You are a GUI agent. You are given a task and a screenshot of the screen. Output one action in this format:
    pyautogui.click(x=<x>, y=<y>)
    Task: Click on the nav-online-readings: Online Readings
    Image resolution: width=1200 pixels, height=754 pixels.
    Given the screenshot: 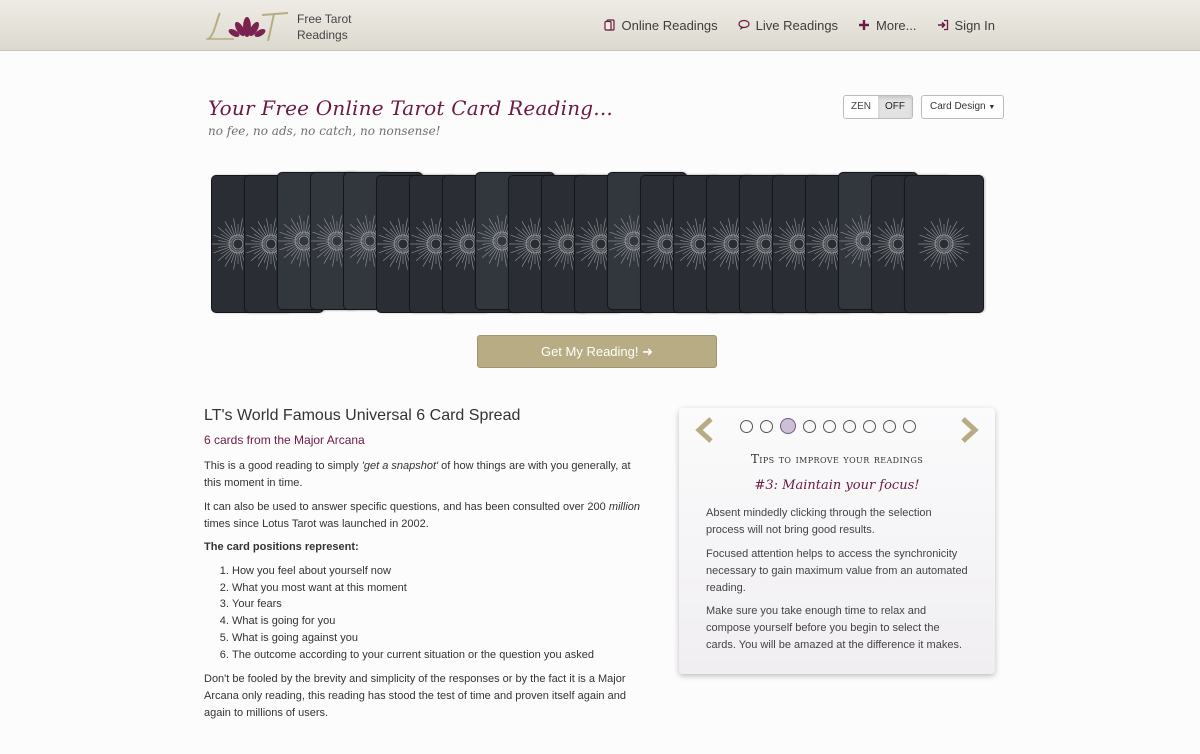 What is the action you would take?
    pyautogui.click(x=660, y=25)
    